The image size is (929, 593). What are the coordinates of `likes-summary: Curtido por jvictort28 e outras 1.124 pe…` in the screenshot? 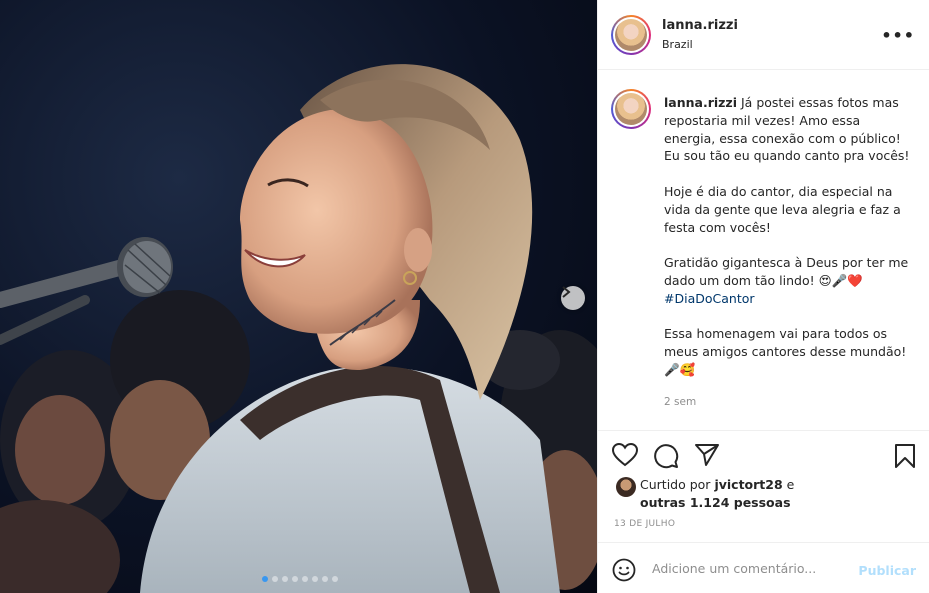 It's located at (766, 496).